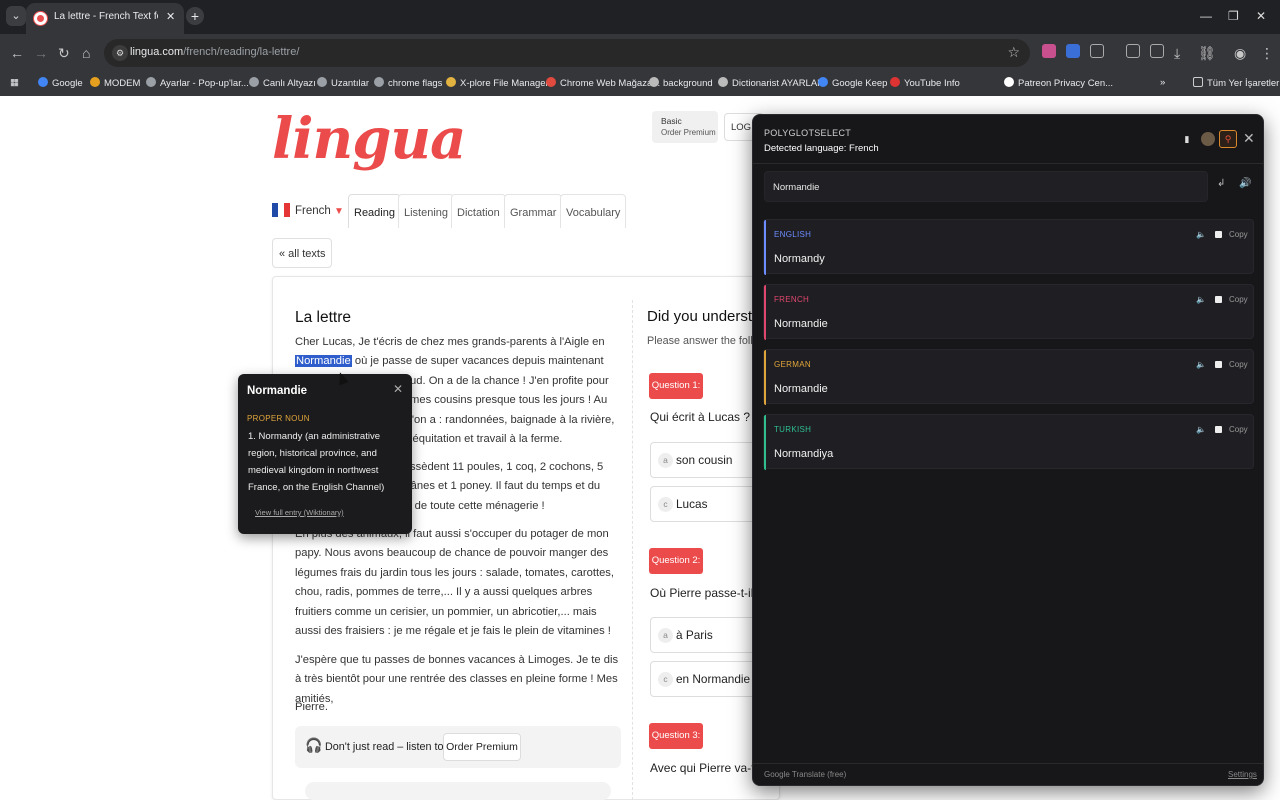 The width and height of the screenshot is (1280, 800). What do you see at coordinates (374, 211) in the screenshot?
I see `tab-reading: Reading` at bounding box center [374, 211].